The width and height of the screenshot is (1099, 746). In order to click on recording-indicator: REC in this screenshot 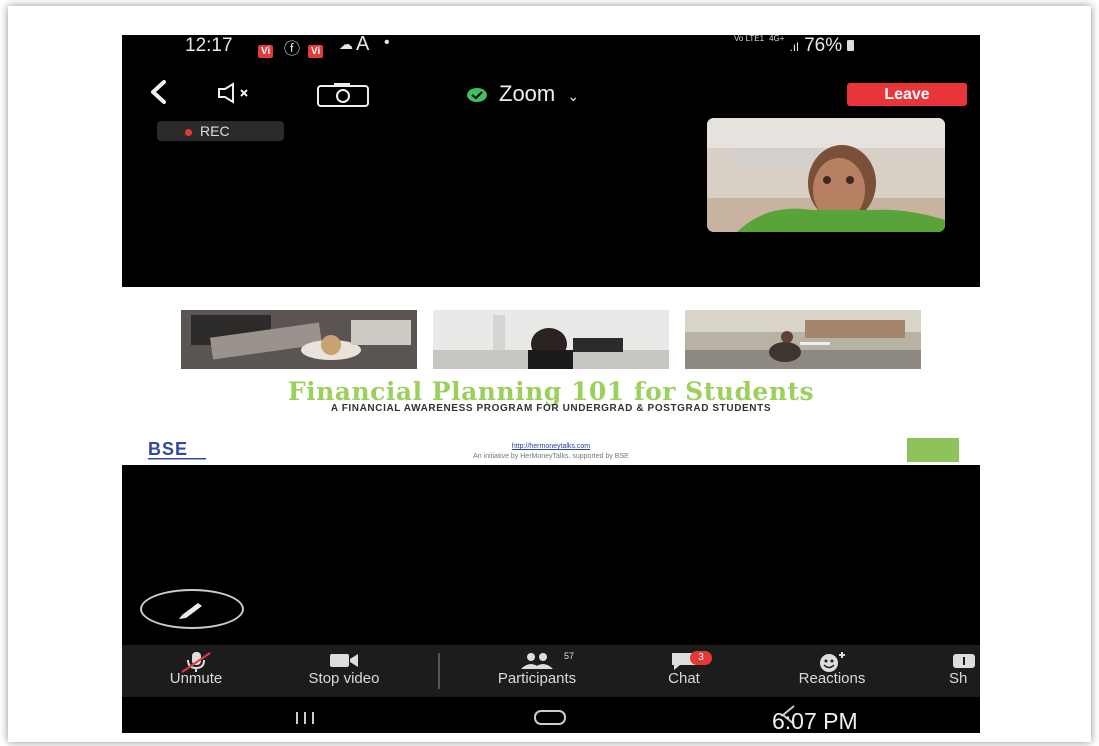, I will do `click(220, 131)`.